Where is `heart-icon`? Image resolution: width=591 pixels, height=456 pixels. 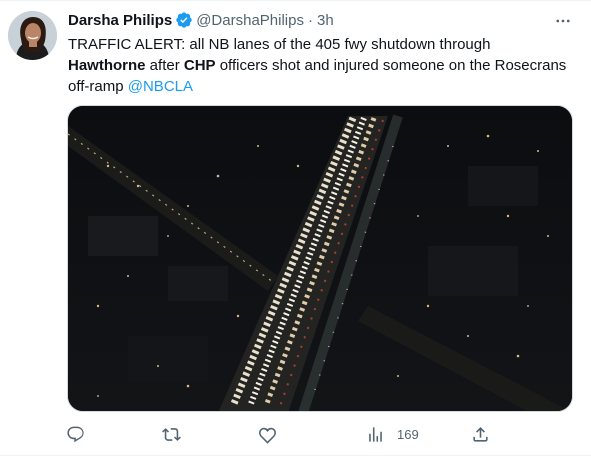
heart-icon is located at coordinates (267, 434).